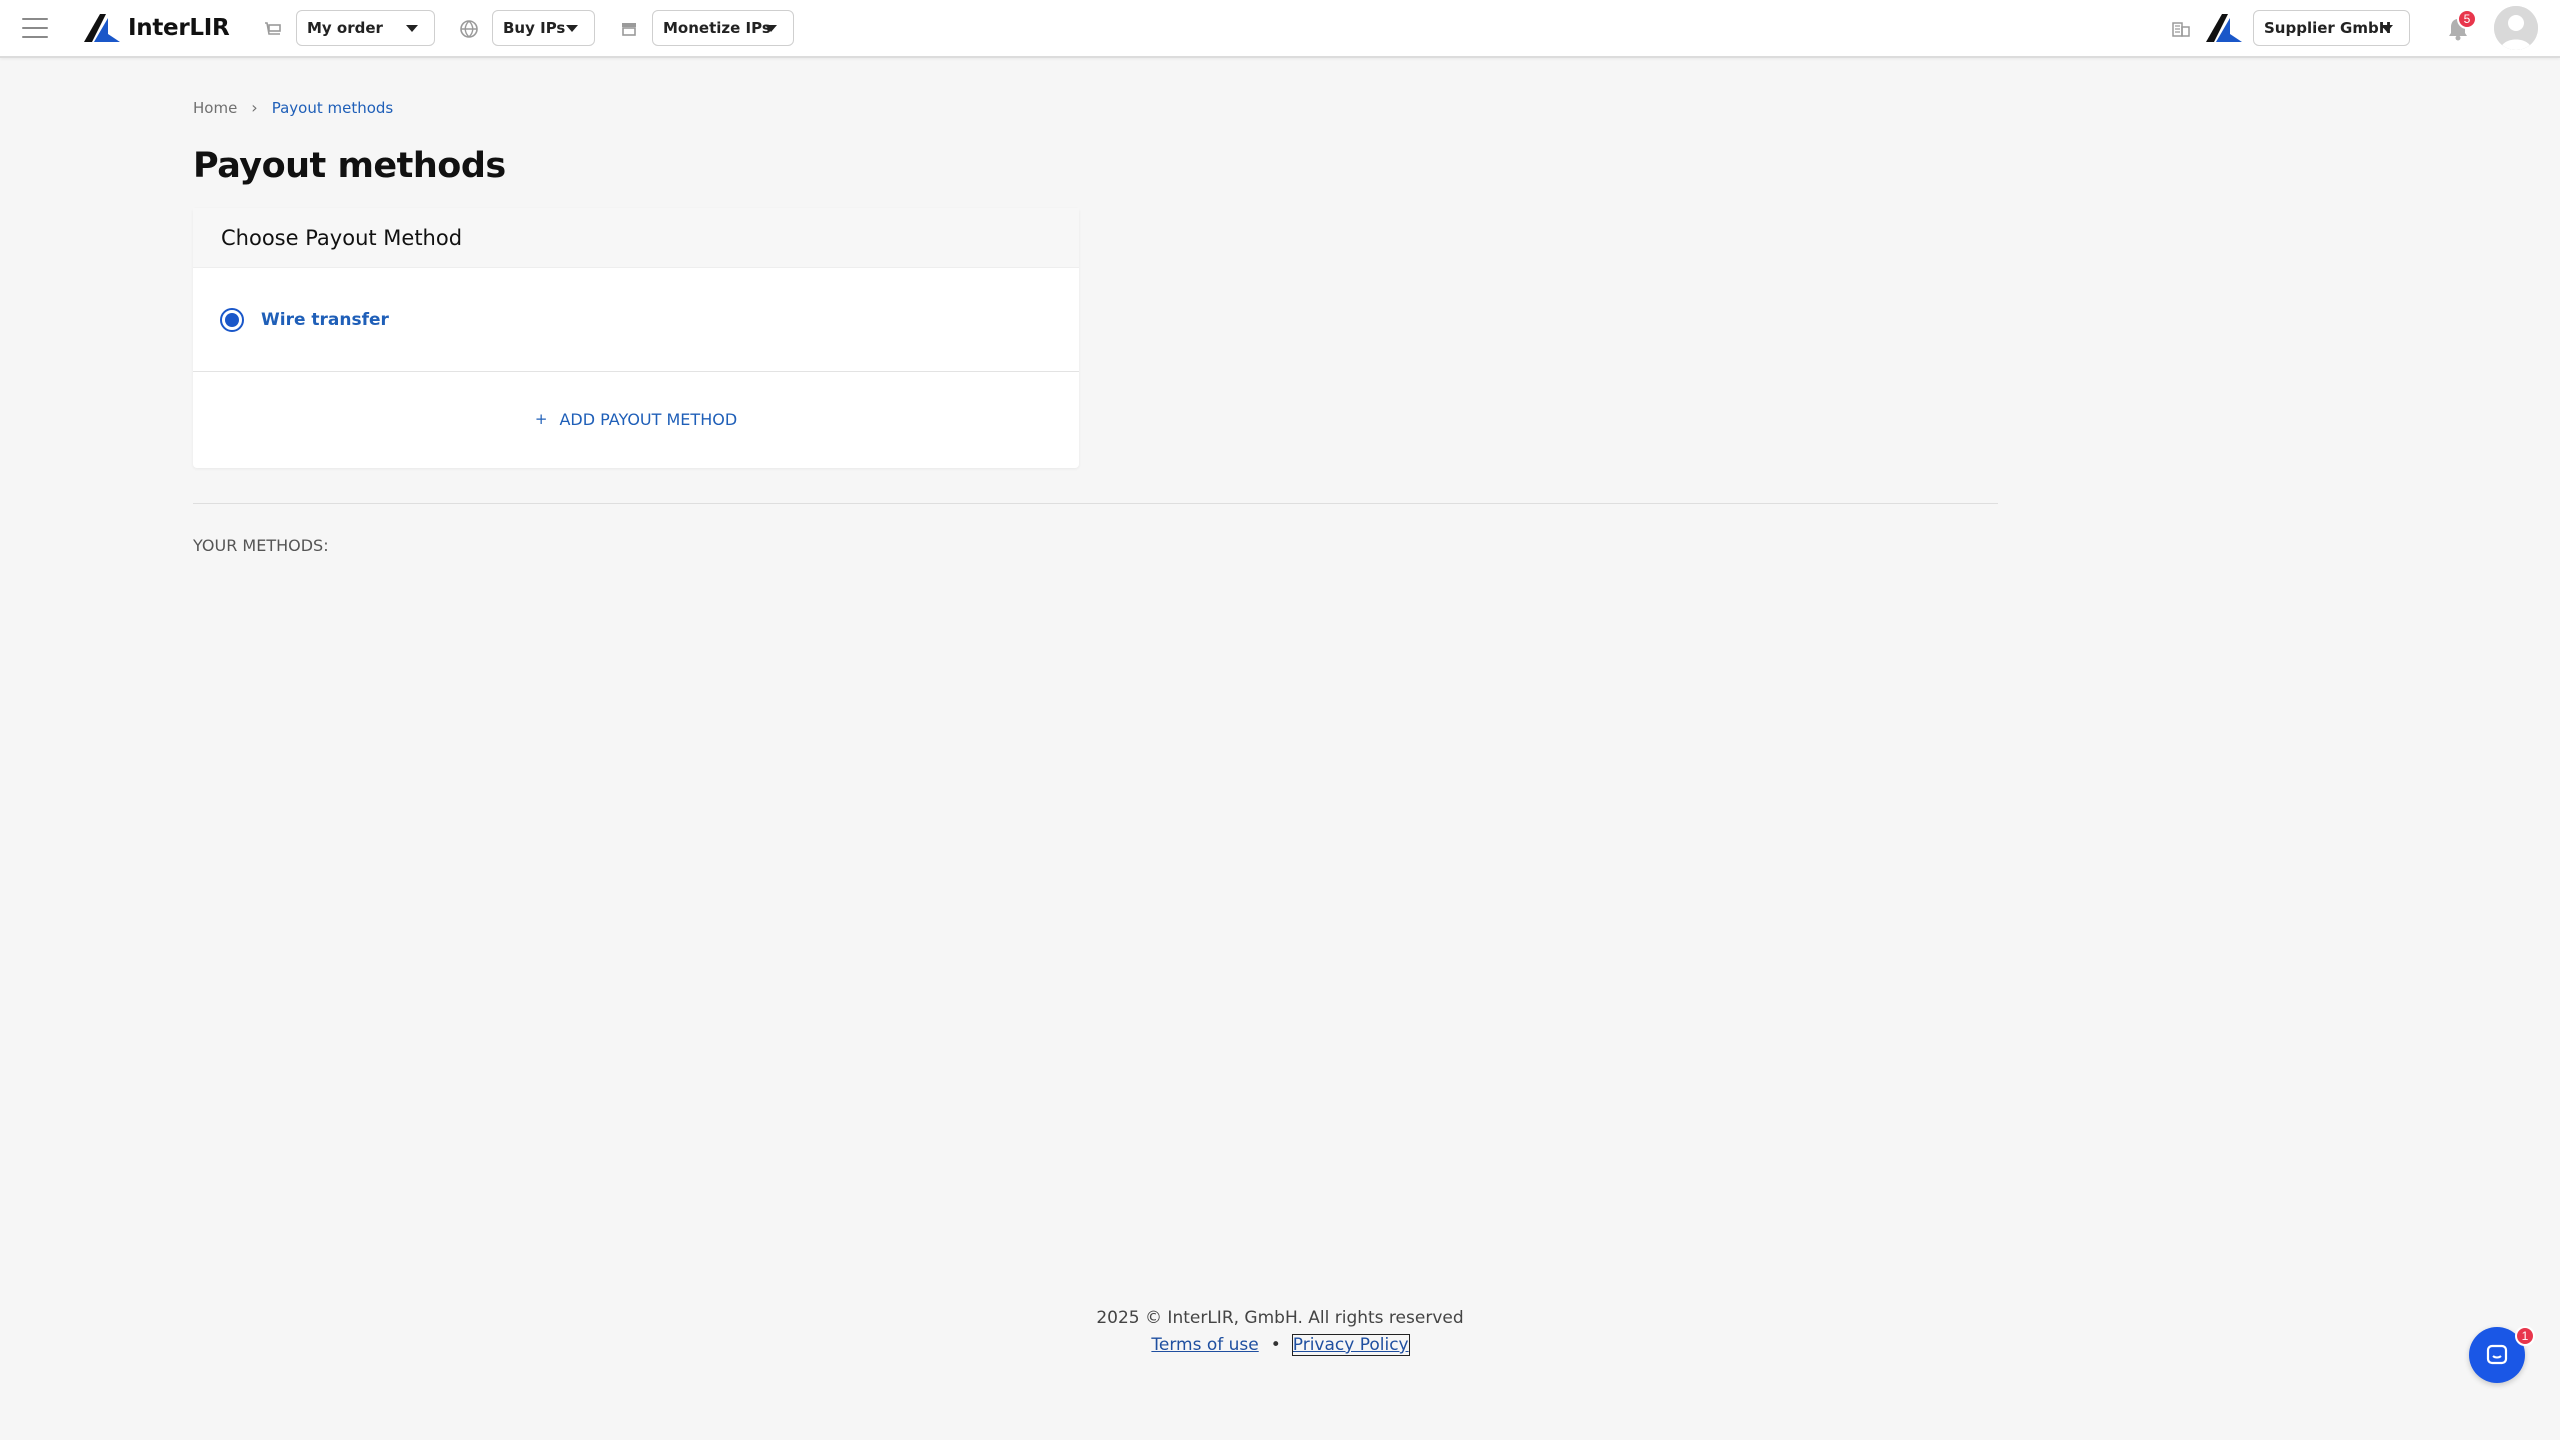  I want to click on company-label: Supplier GmbH, so click(2328, 28).